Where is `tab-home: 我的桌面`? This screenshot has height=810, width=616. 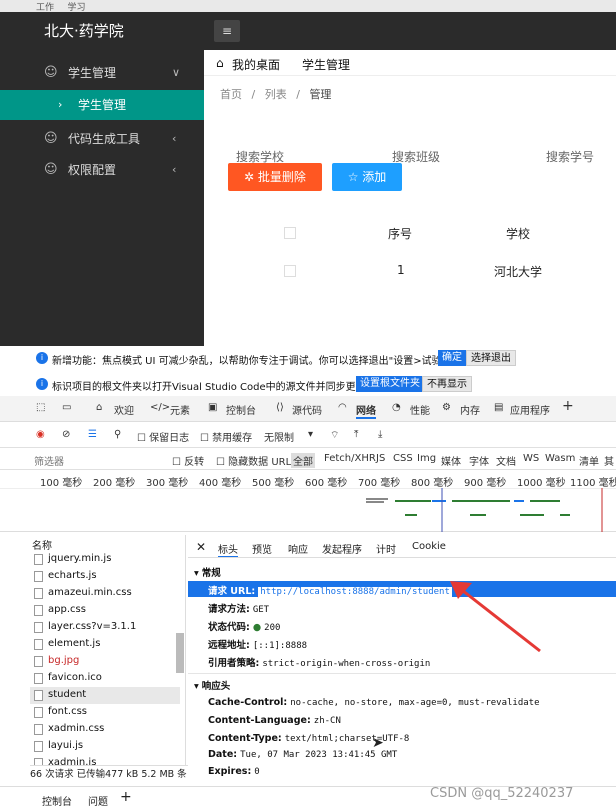
tab-home: 我的桌面 is located at coordinates (256, 64).